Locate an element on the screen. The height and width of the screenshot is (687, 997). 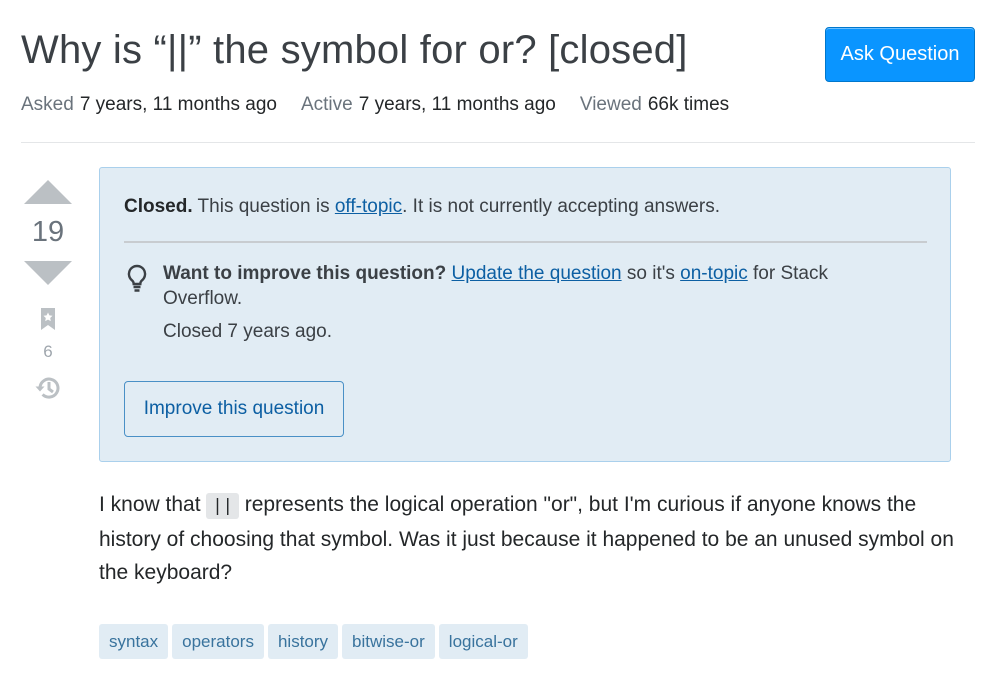
page-title: Why is “||” the symbol for or? [closed] is located at coordinates (354, 50).